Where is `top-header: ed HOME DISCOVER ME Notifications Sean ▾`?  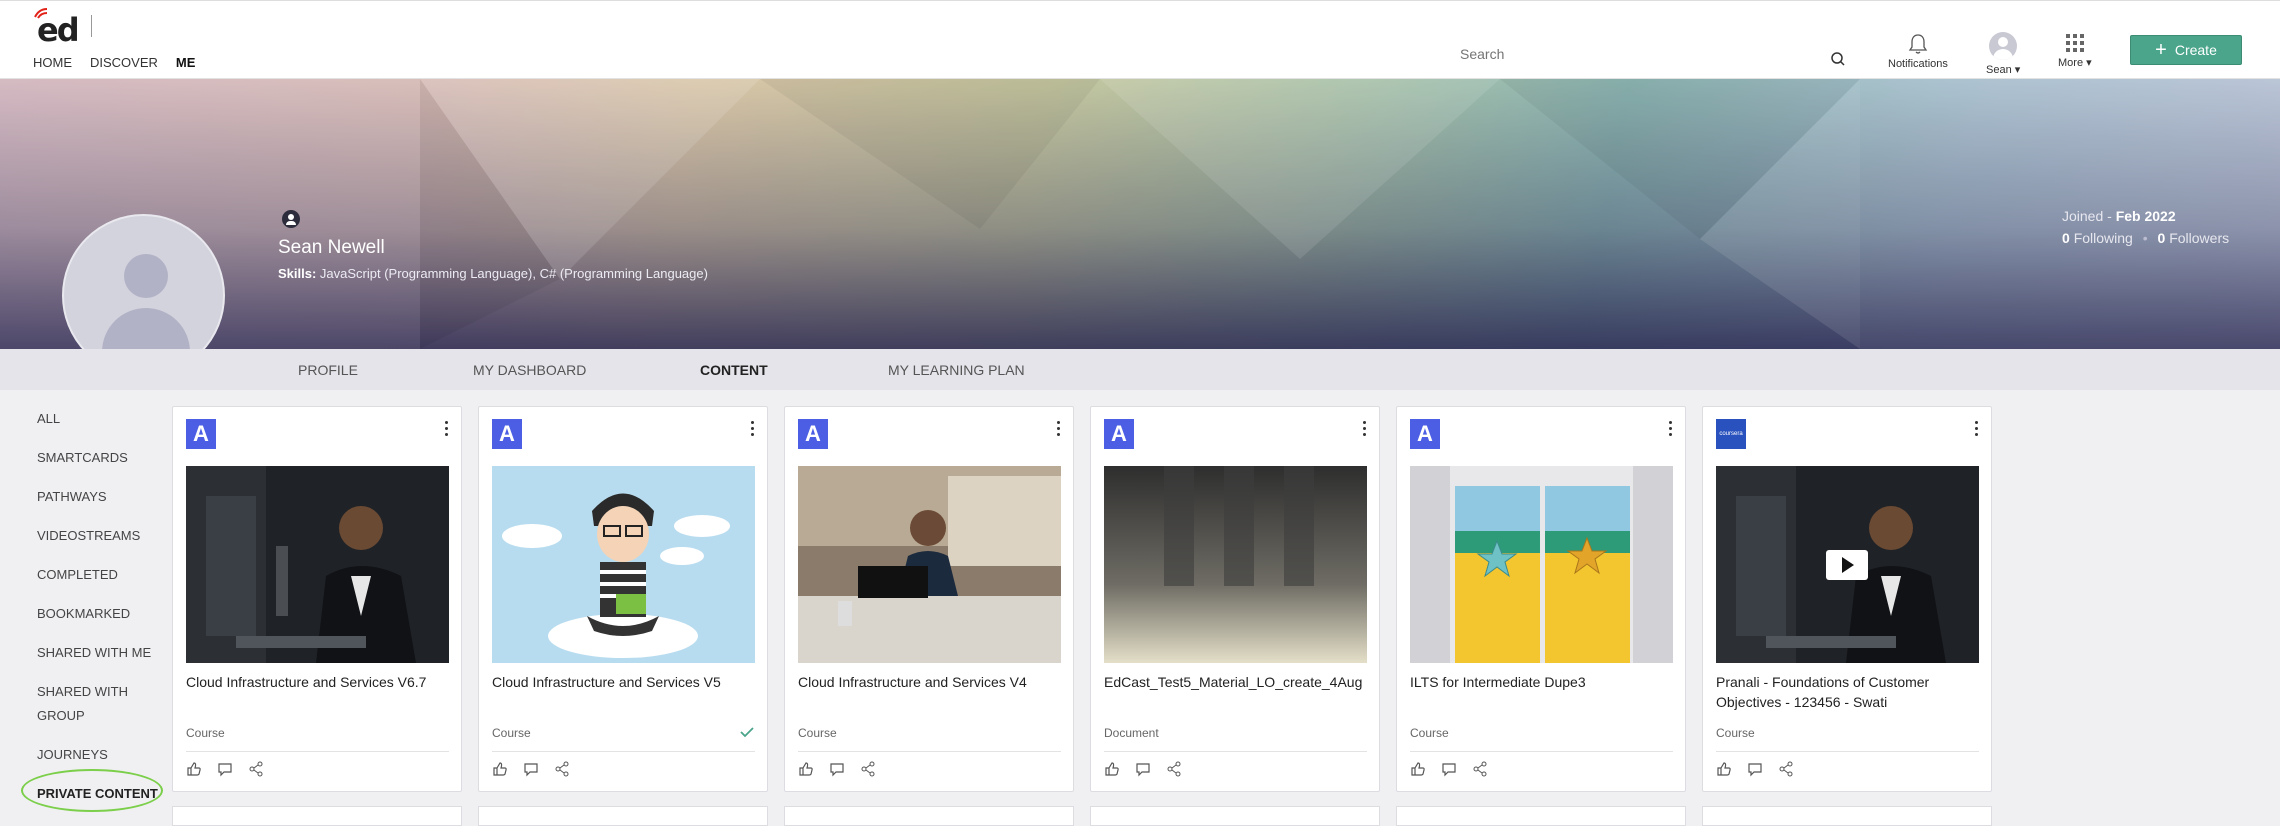 top-header: ed HOME DISCOVER ME Notifications Sean ▾ is located at coordinates (1140, 39).